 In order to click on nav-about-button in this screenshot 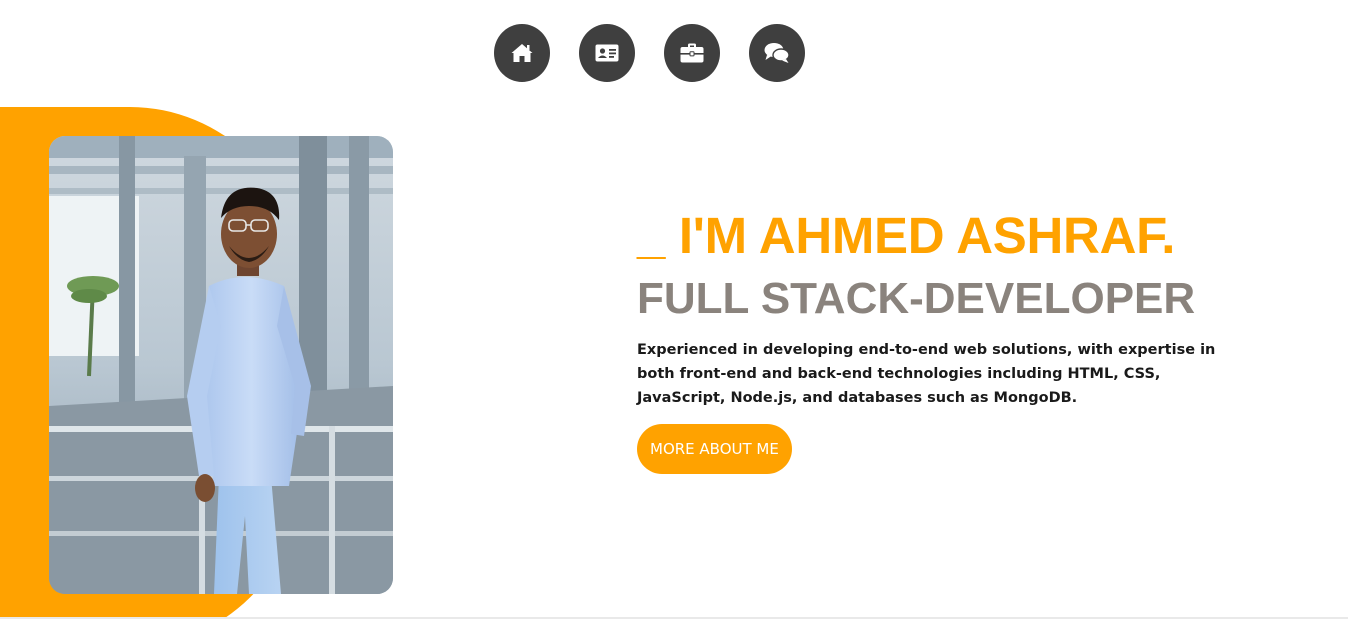, I will do `click(607, 53)`.